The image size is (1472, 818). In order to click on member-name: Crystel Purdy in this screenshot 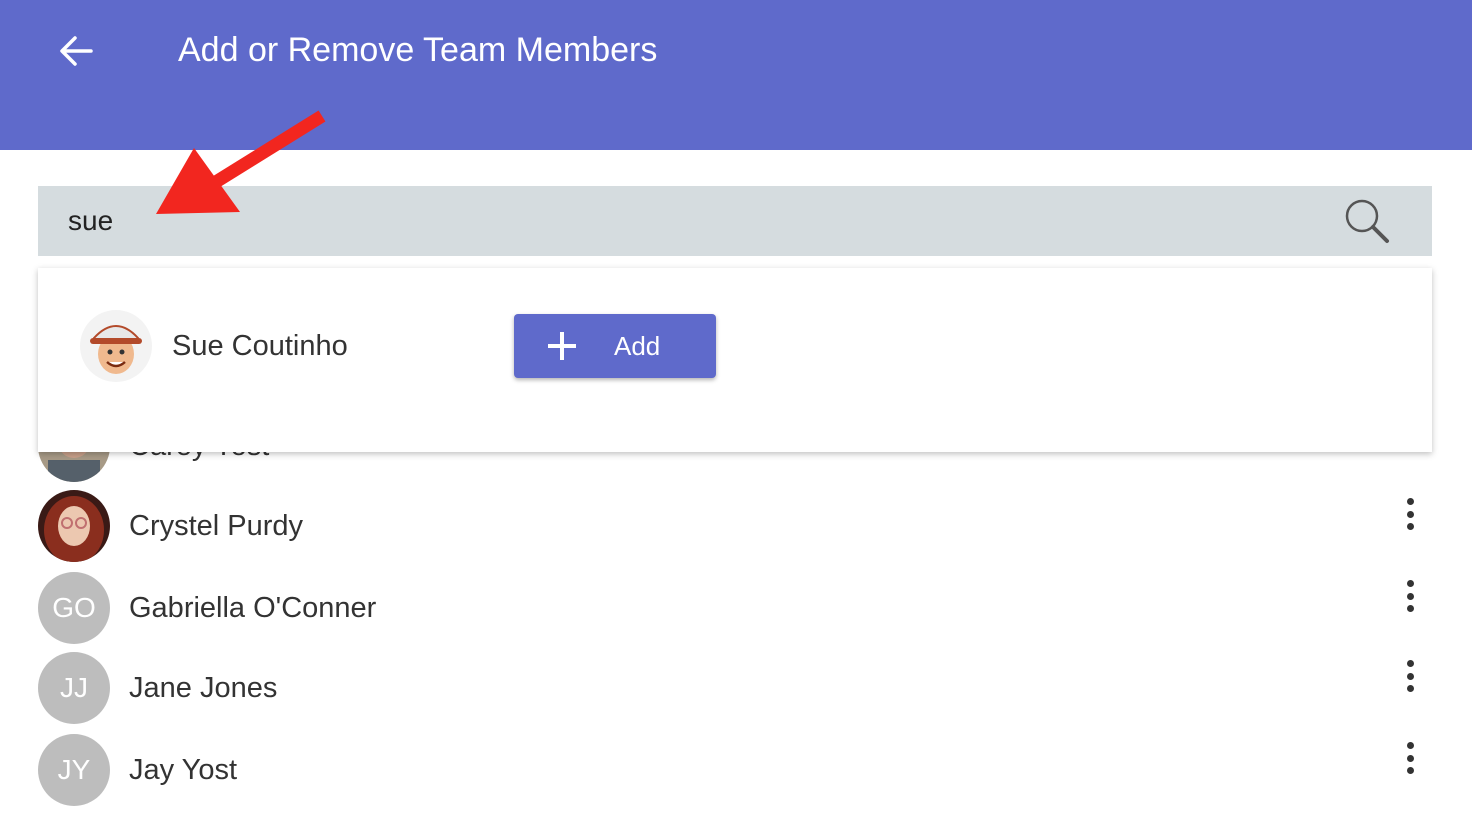, I will do `click(216, 526)`.